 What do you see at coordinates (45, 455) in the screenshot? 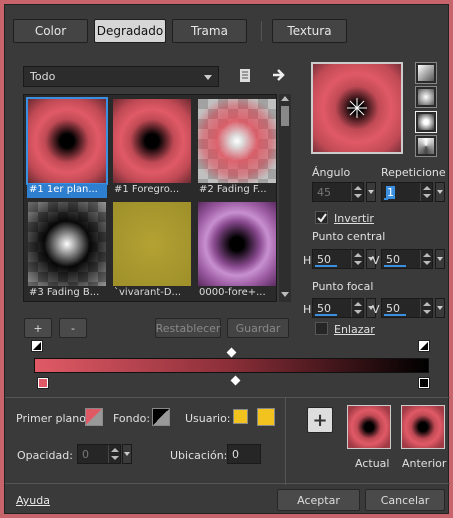
I see `opacity-label: Opacidad:` at bounding box center [45, 455].